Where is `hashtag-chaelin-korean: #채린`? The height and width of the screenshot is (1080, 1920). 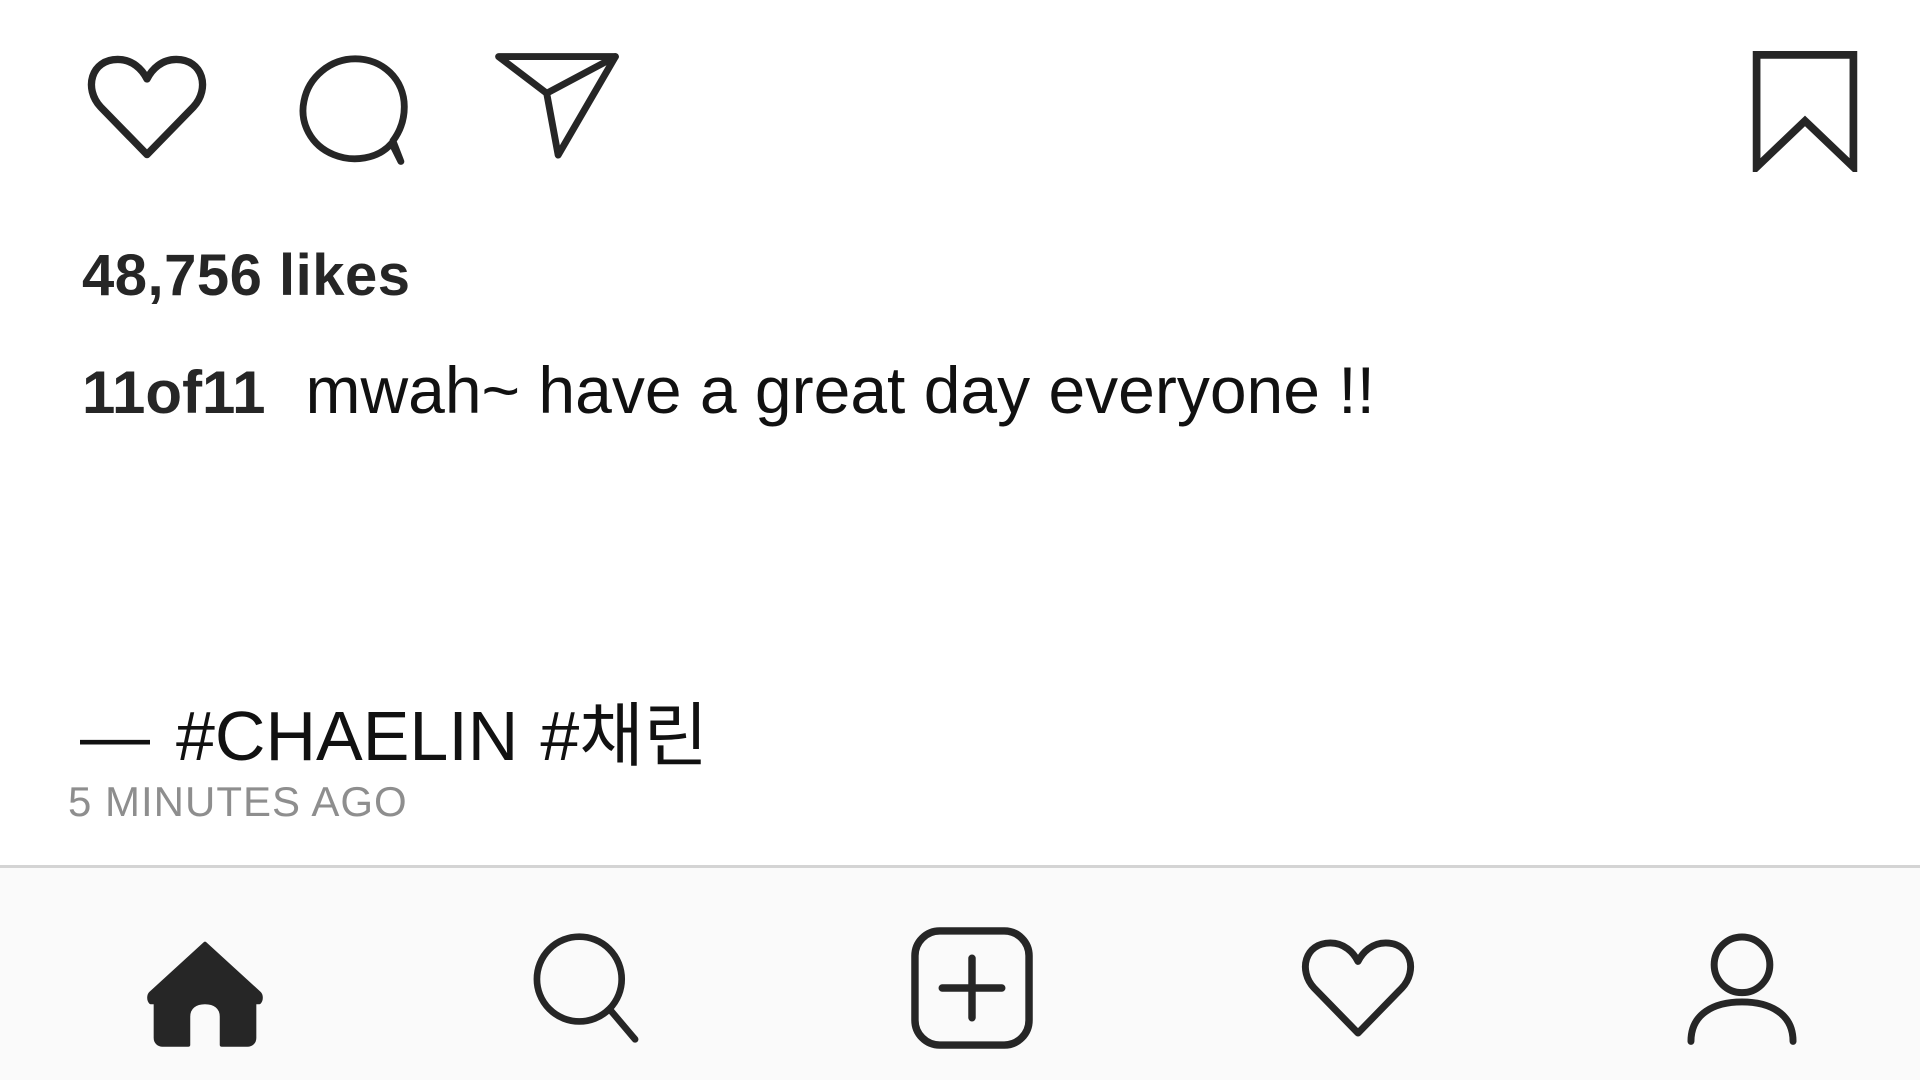
hashtag-chaelin-korean: #채린 is located at coordinates (624, 730).